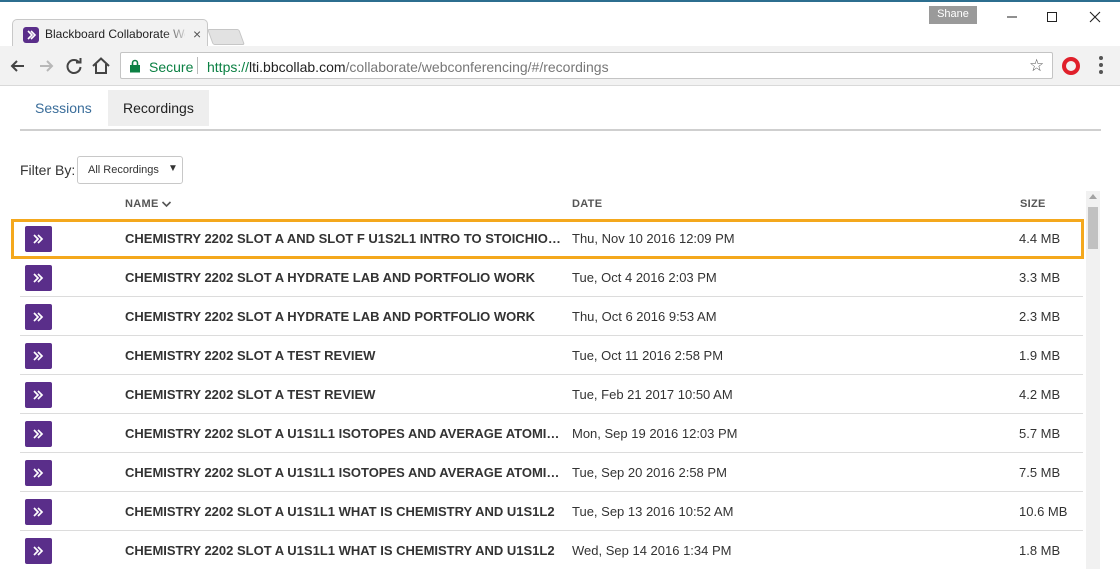  I want to click on forward-arrow-icon, so click(46, 66).